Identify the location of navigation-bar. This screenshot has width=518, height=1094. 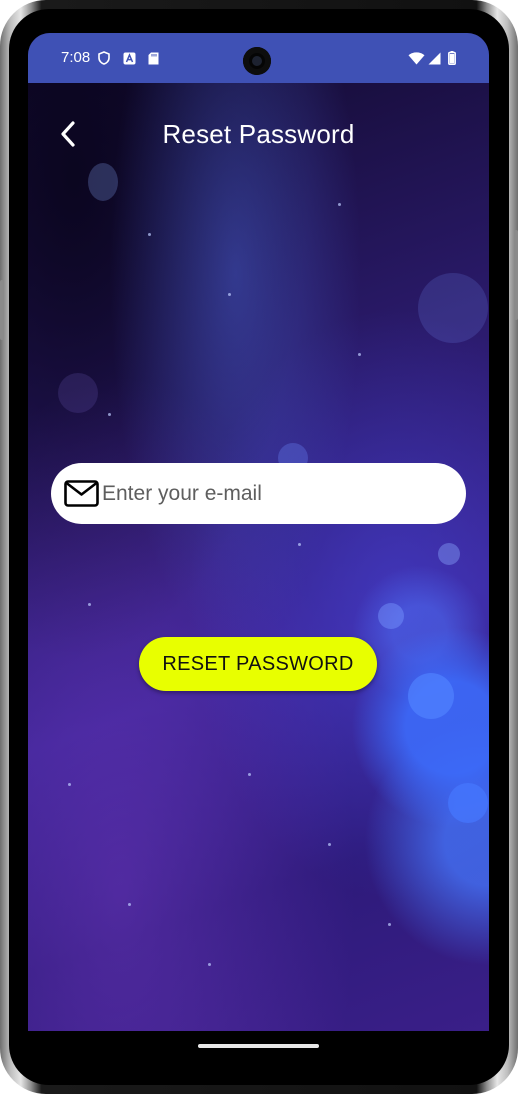
(258, 1051).